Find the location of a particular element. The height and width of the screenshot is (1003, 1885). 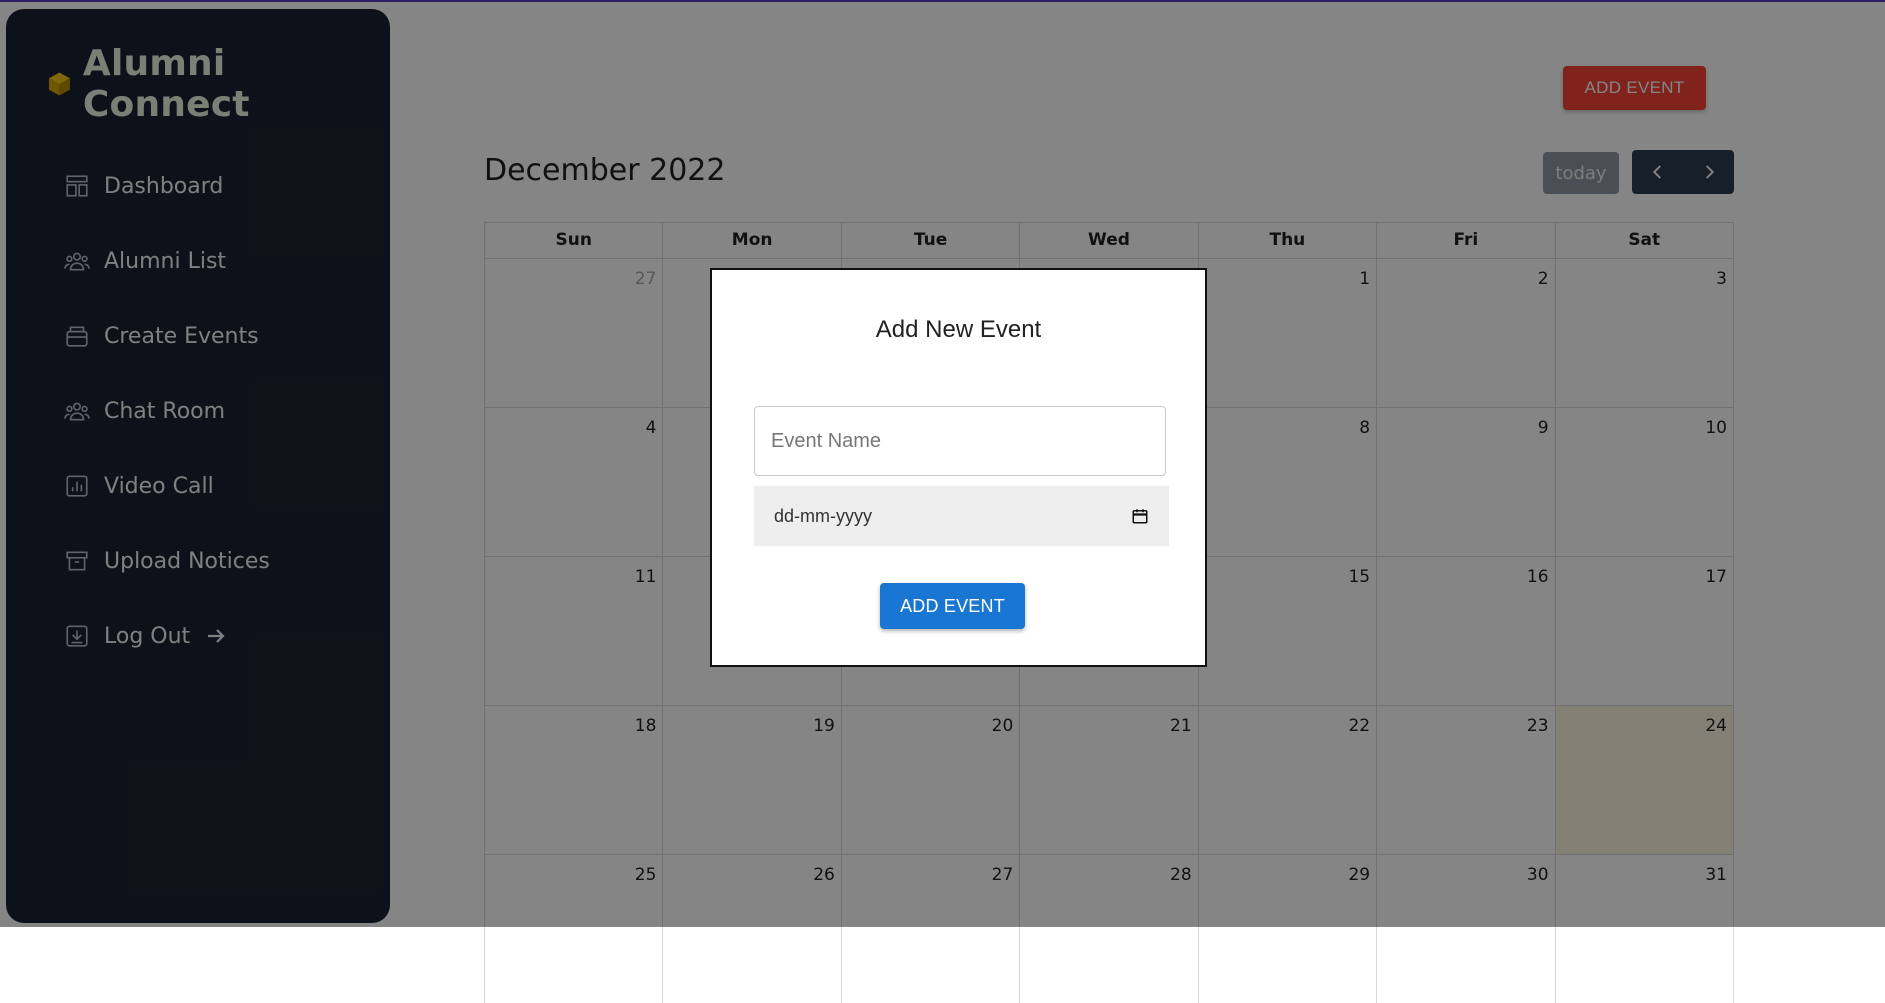

add-event-modal: Add New Event dd-mm-yyyy ADD EVENT is located at coordinates (958, 467).